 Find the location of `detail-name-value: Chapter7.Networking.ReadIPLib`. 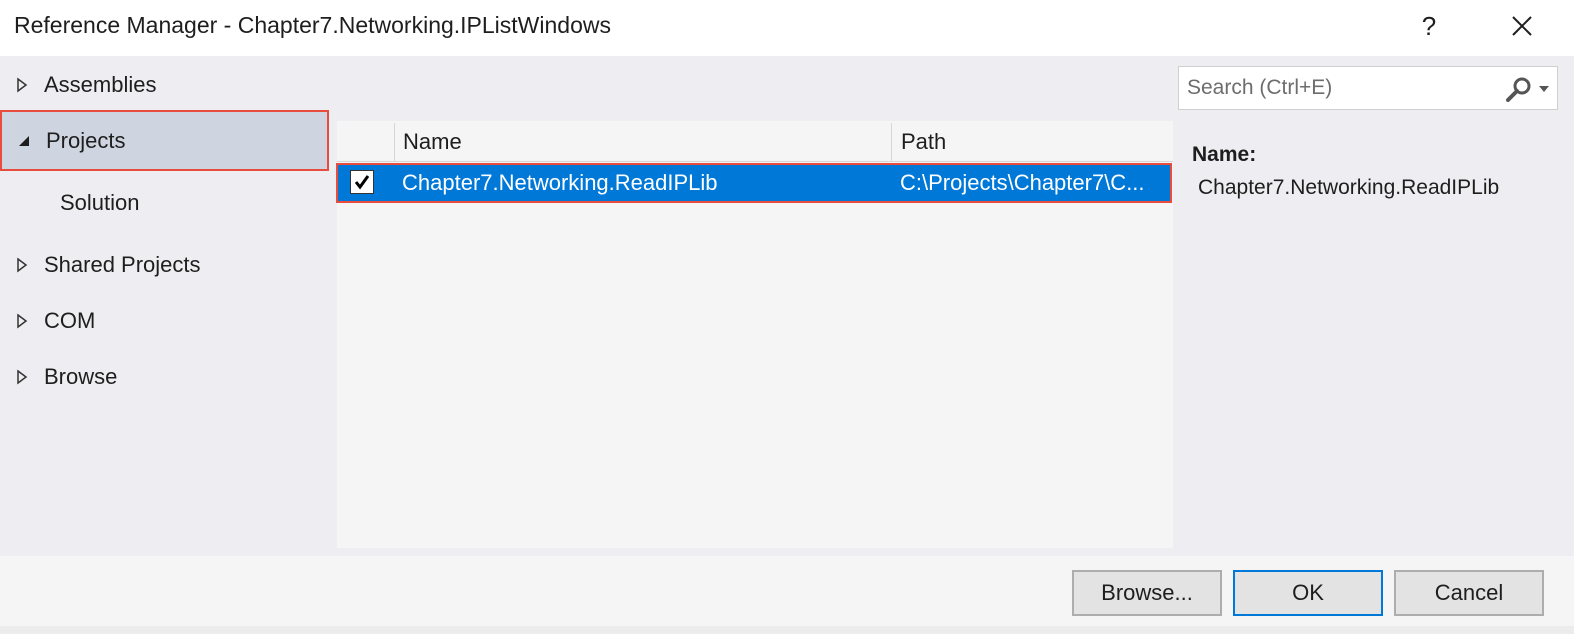

detail-name-value: Chapter7.Networking.ReadIPLib is located at coordinates (1349, 187).